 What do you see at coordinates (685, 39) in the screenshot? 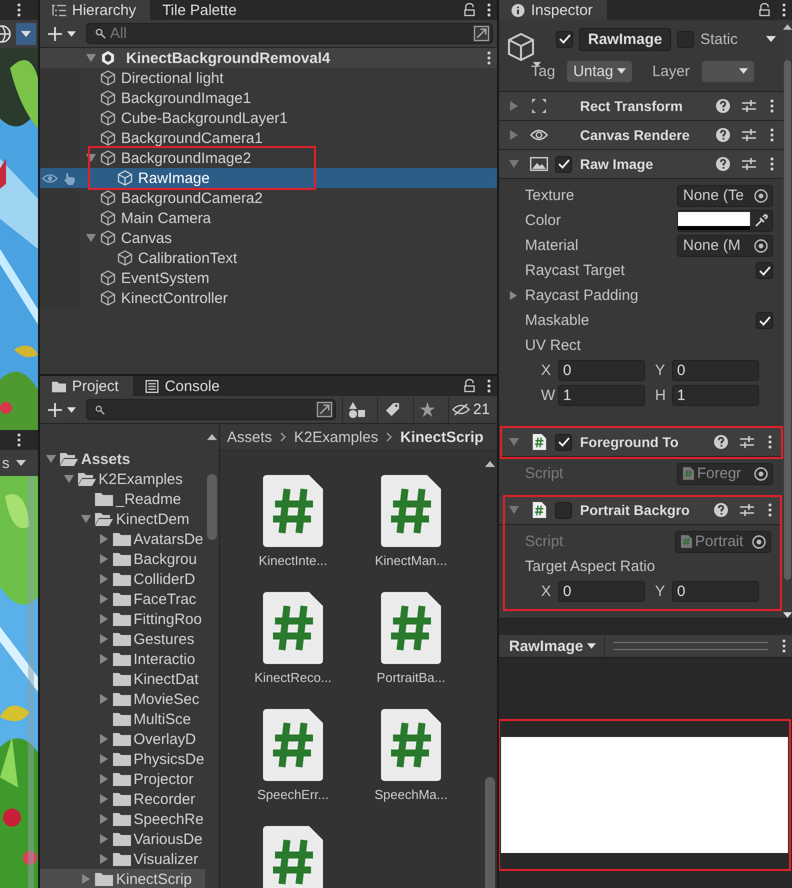
I see `static-checkbox` at bounding box center [685, 39].